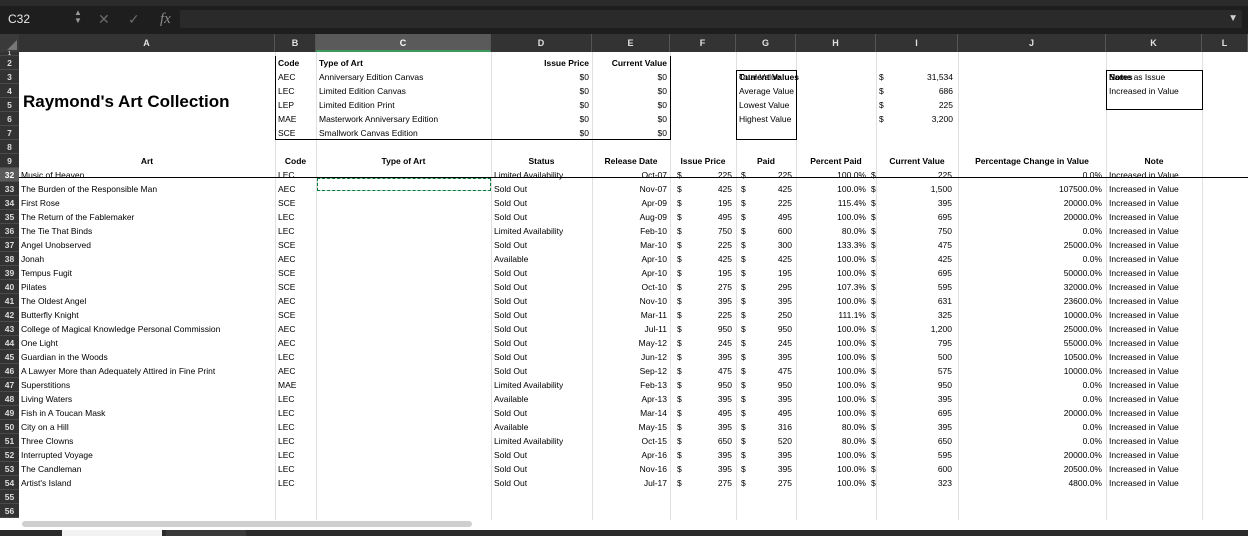 The height and width of the screenshot is (536, 1248). What do you see at coordinates (629, 259) in the screenshot?
I see `release-date-cell: Apr-10` at bounding box center [629, 259].